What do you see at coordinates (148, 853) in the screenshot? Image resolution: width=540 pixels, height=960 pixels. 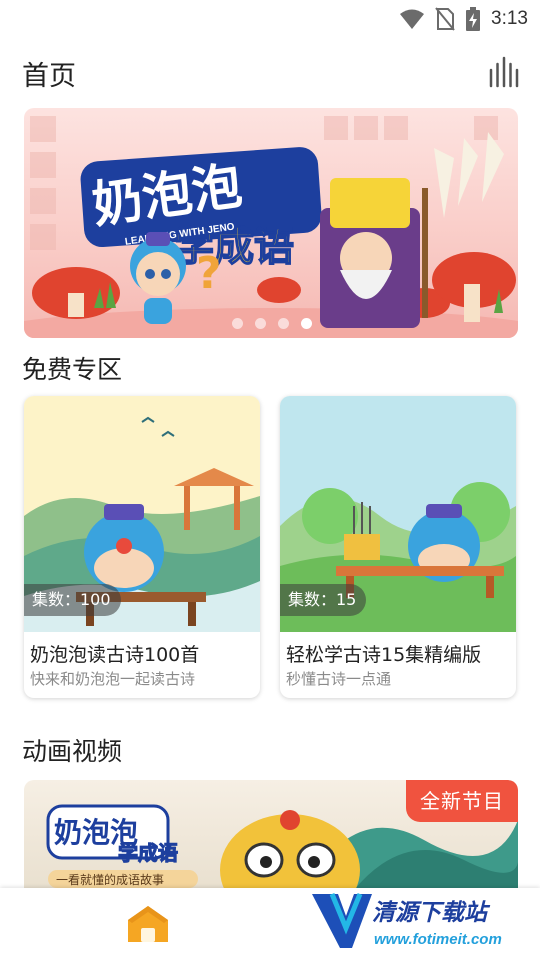 I see `video-logo-sub: 学成语` at bounding box center [148, 853].